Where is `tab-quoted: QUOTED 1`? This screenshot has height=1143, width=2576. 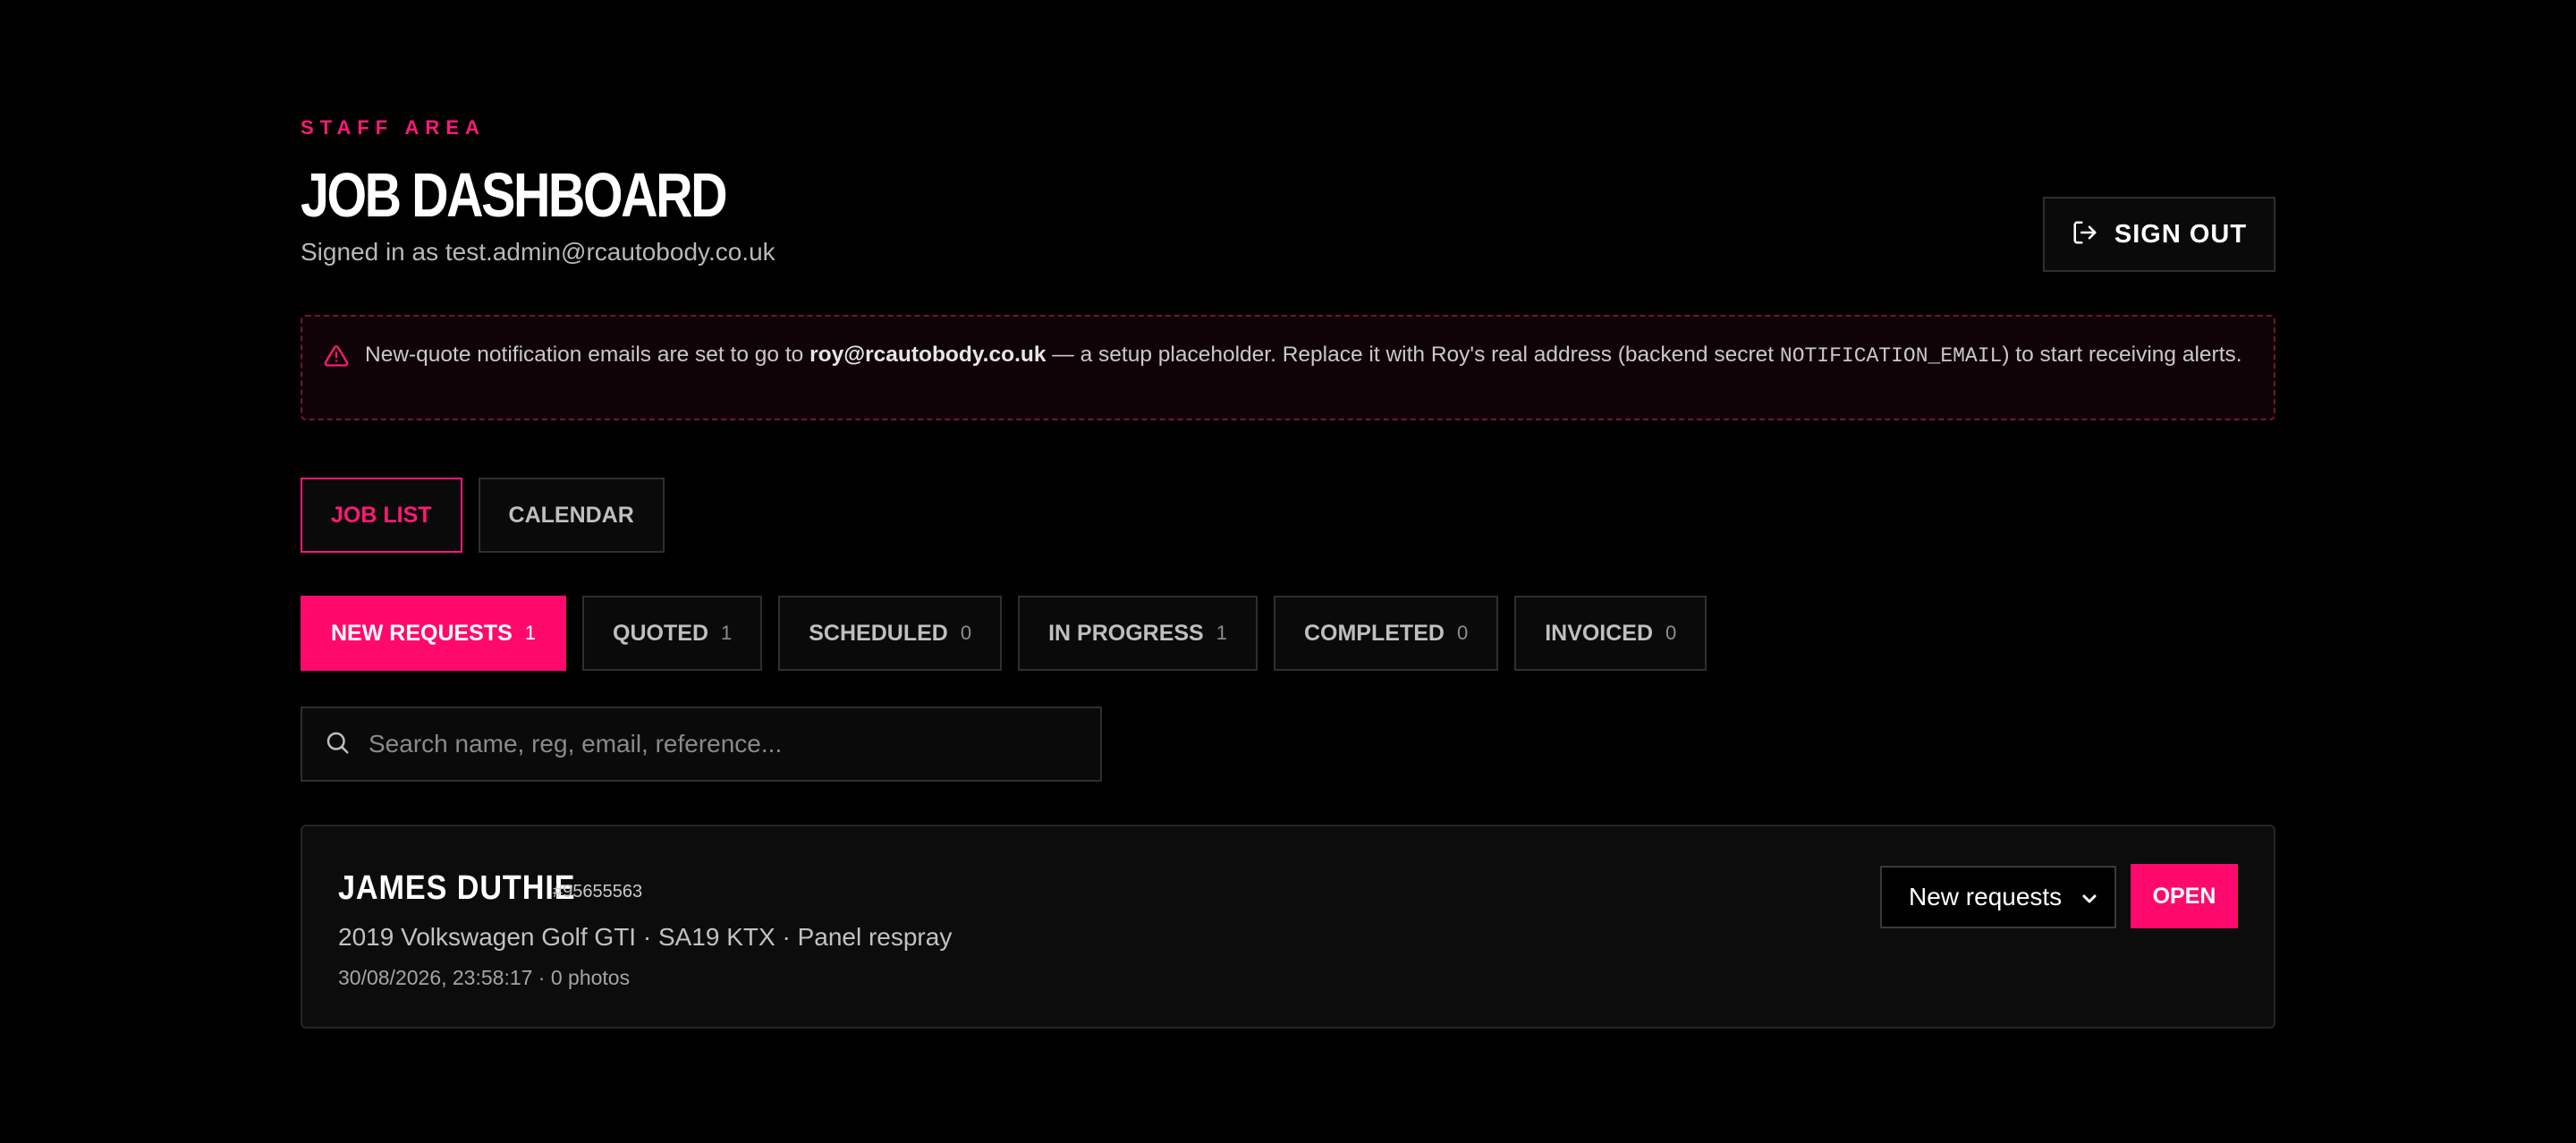
tab-quoted: QUOTED 1 is located at coordinates (672, 634).